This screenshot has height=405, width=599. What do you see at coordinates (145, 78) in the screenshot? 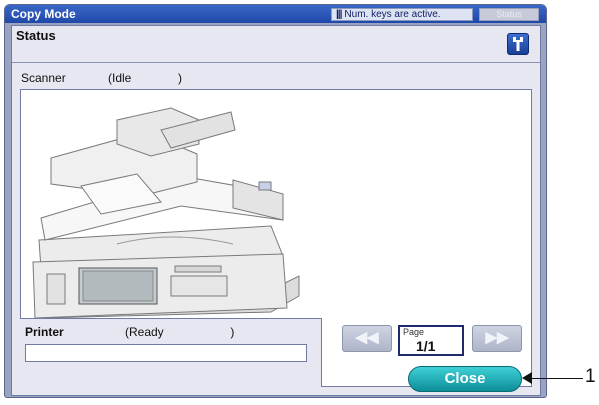
I see `scanner-state: (Idle )` at bounding box center [145, 78].